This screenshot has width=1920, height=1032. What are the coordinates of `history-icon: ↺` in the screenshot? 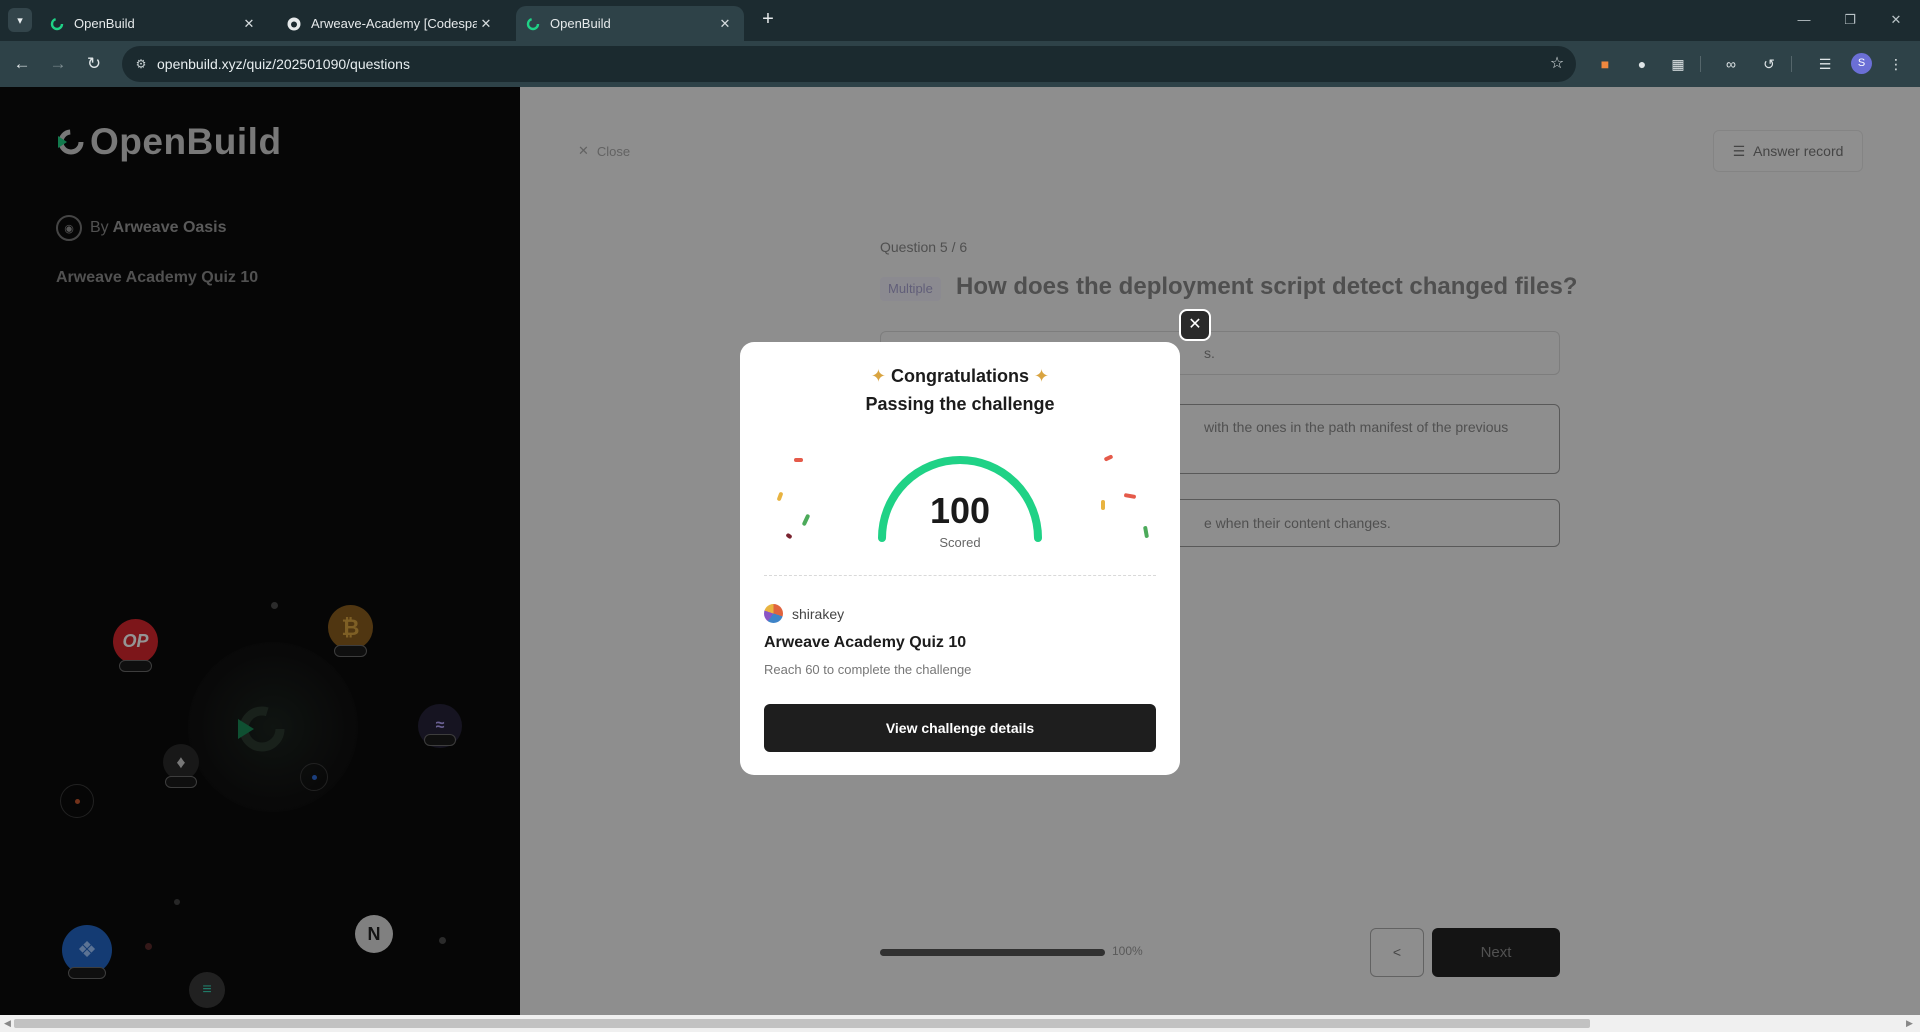 It's located at (1769, 64).